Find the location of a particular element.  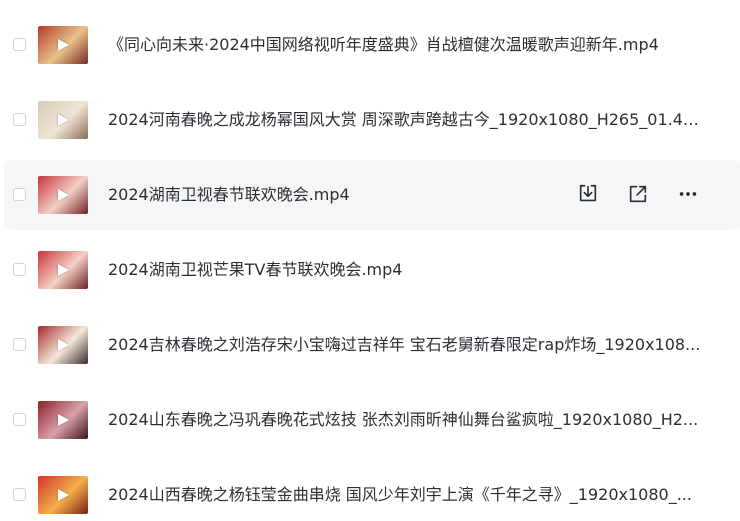

row-actions is located at coordinates (638, 194).